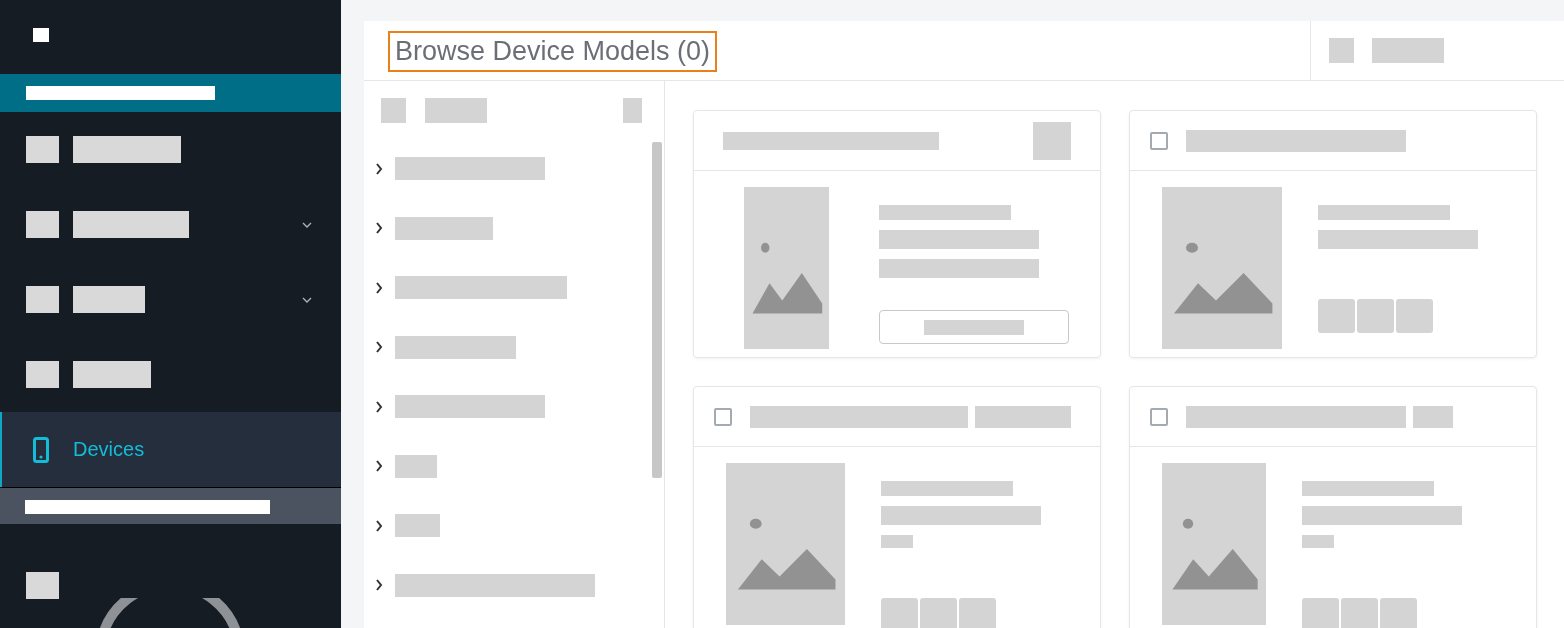 Image resolution: width=1564 pixels, height=628 pixels. I want to click on page-title: Browse Device Models (0), so click(553, 51).